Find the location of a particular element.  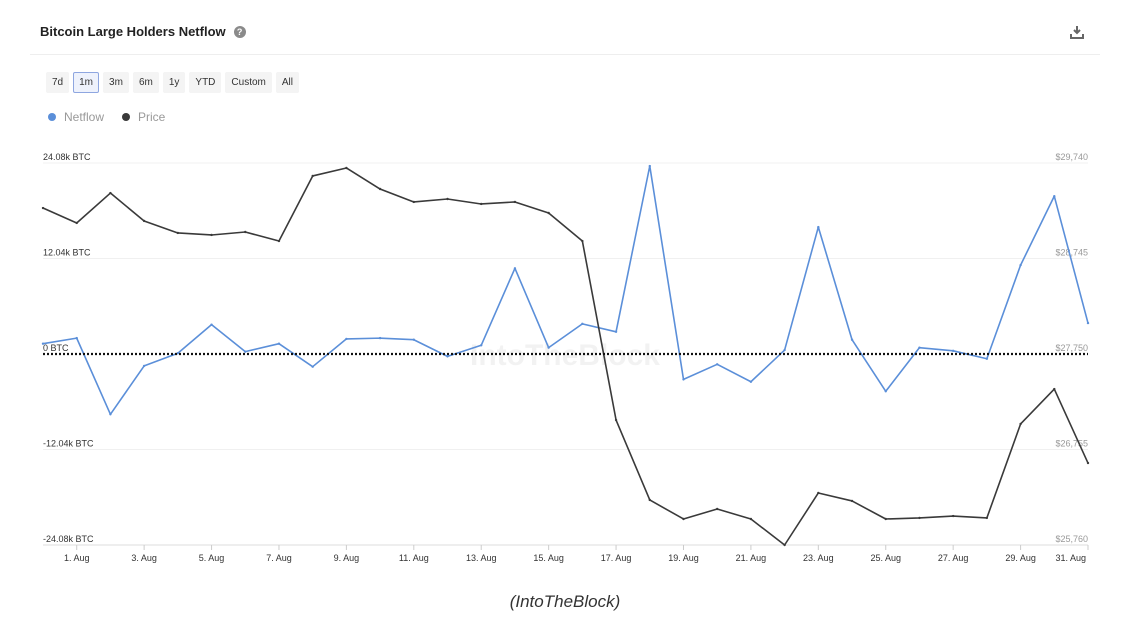

x-tick-label: 15. Aug is located at coordinates (548, 558).